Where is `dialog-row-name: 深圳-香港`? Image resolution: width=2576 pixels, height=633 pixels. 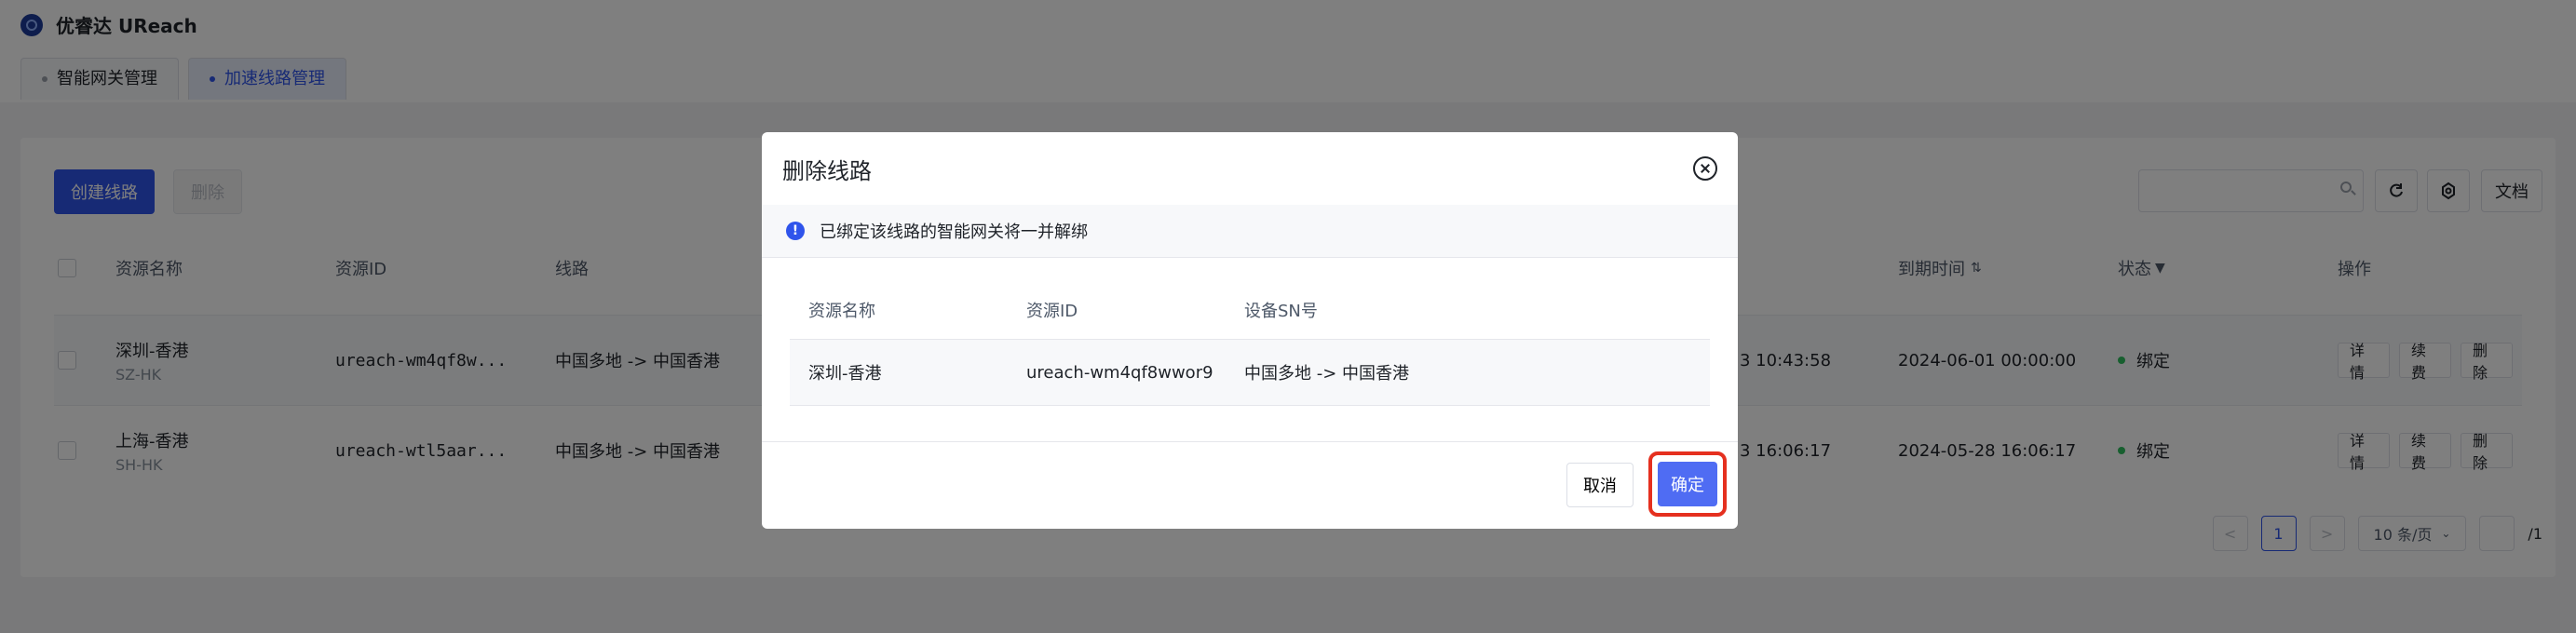
dialog-row-name: 深圳-香港 is located at coordinates (845, 374).